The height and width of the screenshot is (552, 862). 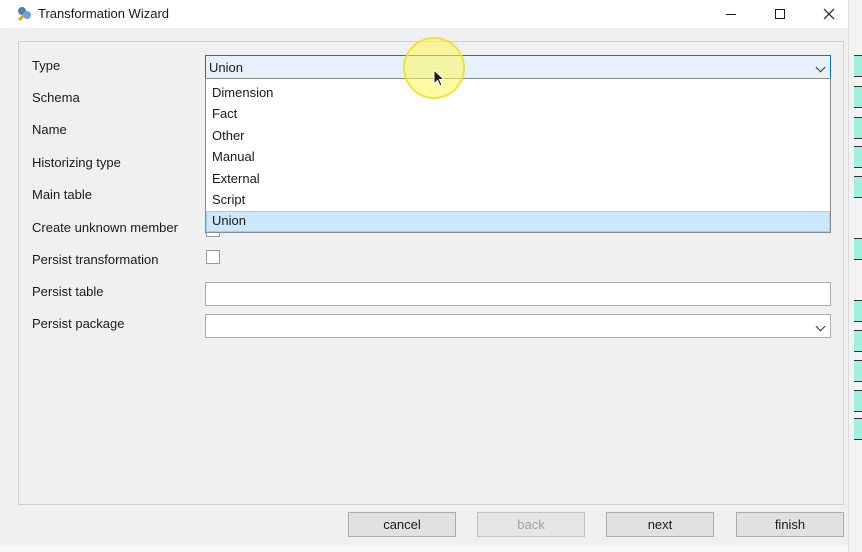 What do you see at coordinates (103, 13) in the screenshot?
I see `window-title: Transformation Wizard` at bounding box center [103, 13].